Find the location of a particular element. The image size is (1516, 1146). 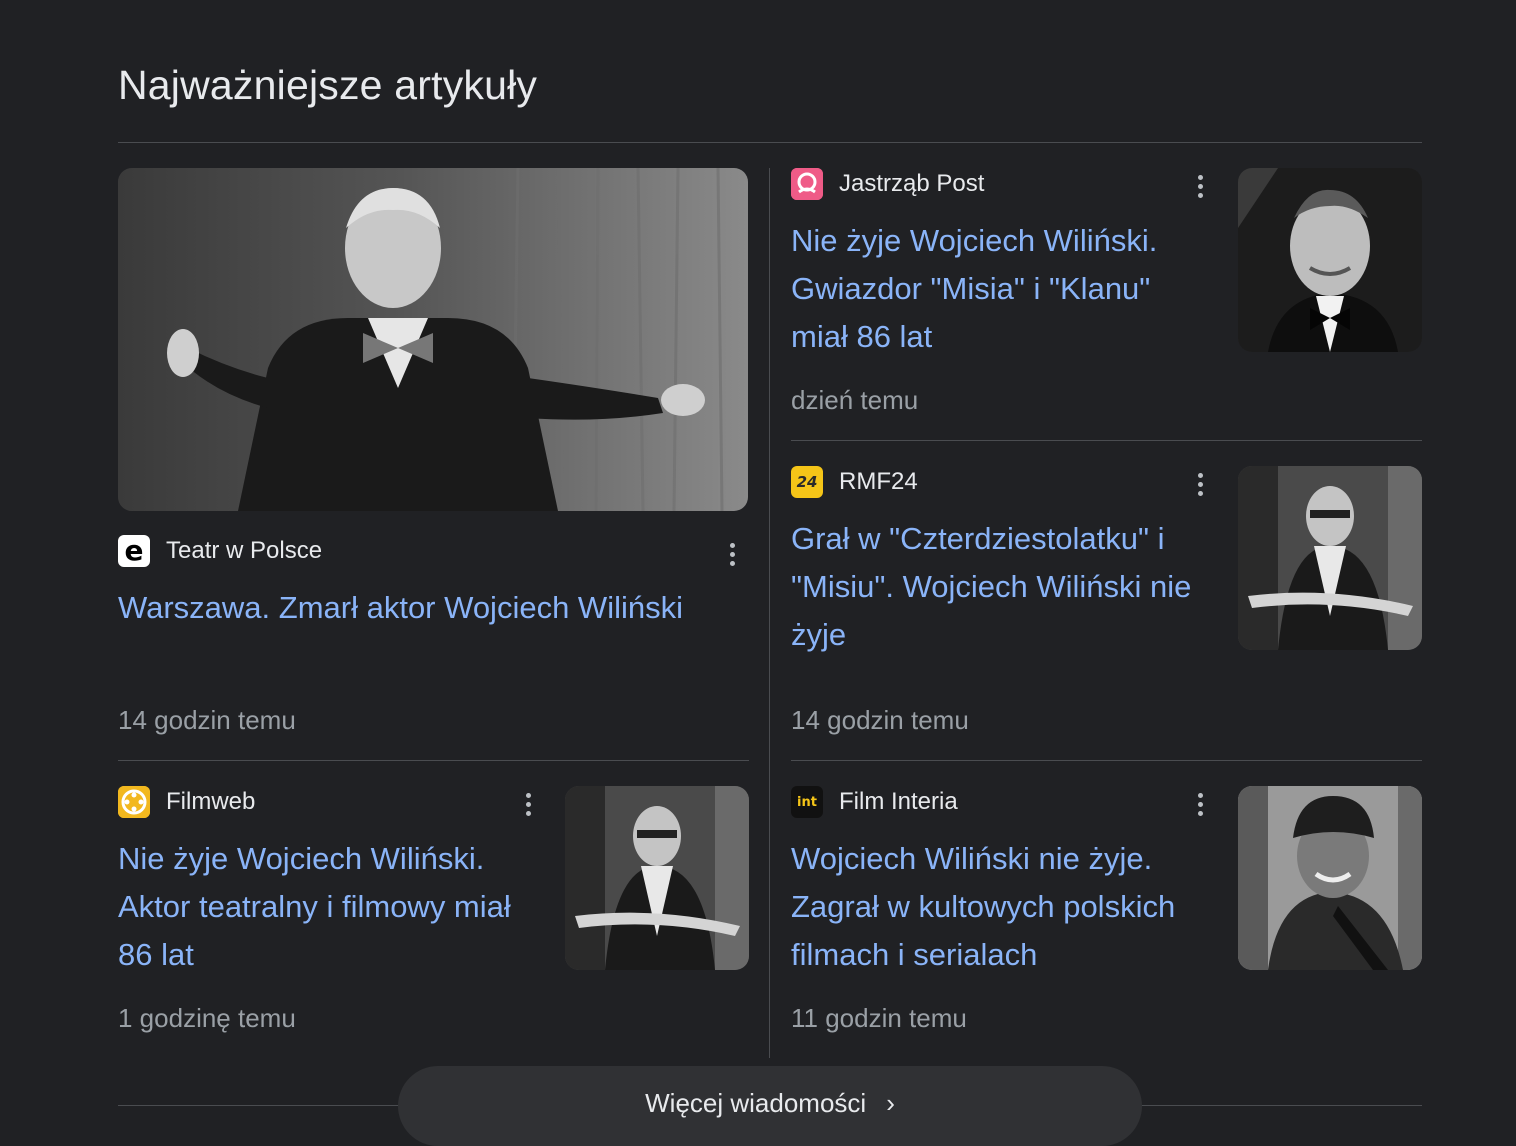

article-4-time: 11 godzin temu is located at coordinates (879, 1018).